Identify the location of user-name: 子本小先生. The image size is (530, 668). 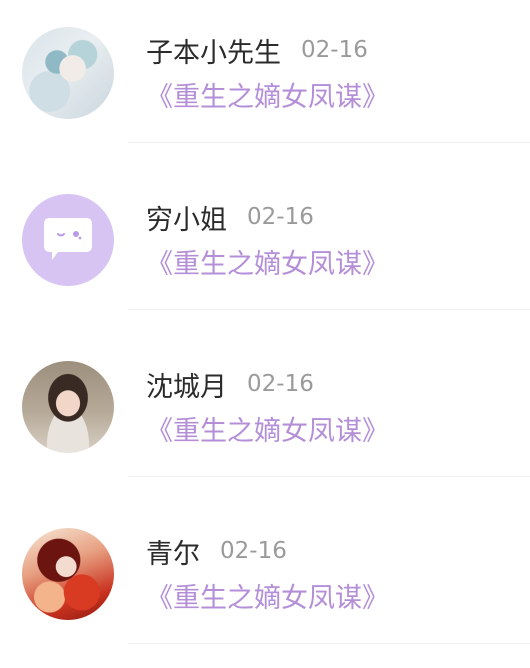
(213, 50).